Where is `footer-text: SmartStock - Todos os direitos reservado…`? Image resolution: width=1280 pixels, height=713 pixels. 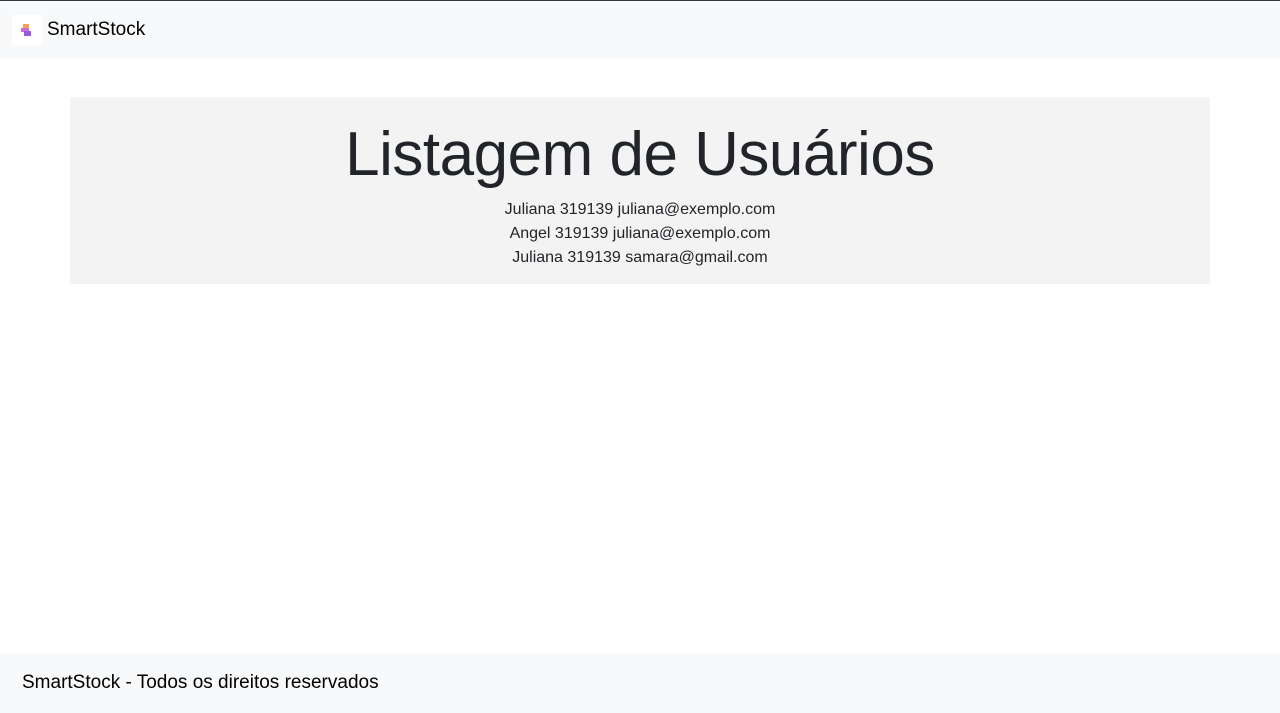
footer-text: SmartStock - Todos os direitos reservado… is located at coordinates (200, 682).